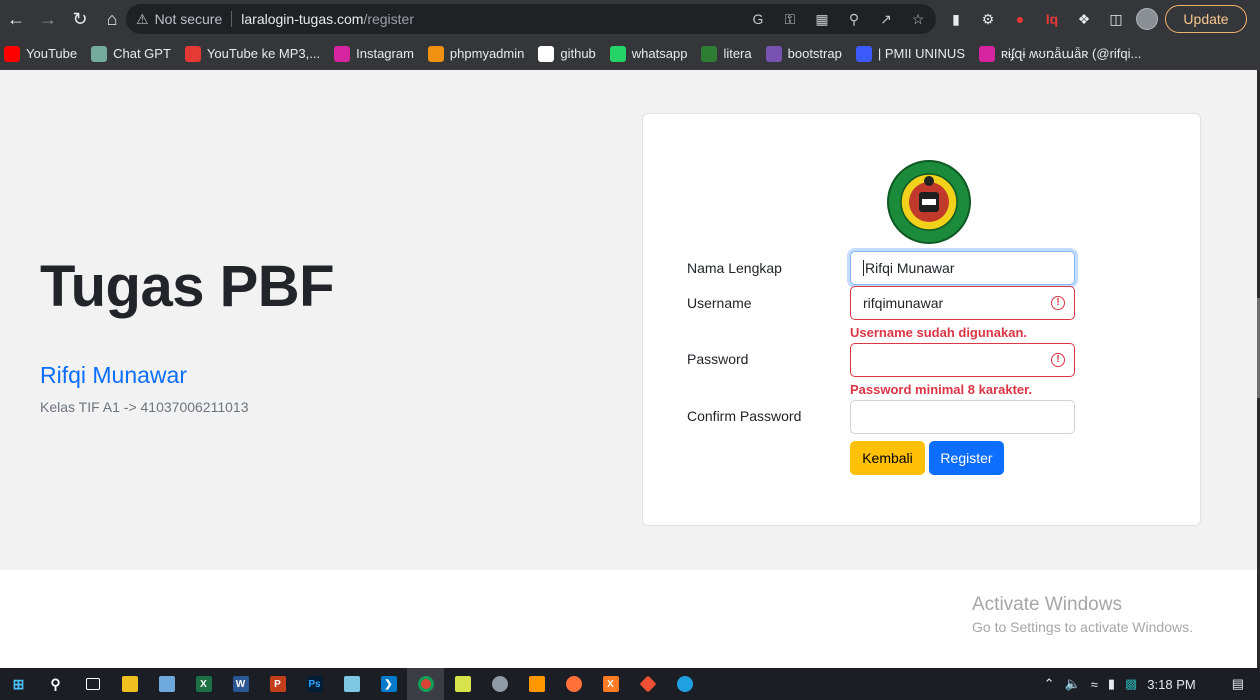  Describe the element at coordinates (52, 53) in the screenshot. I see `bookmark-label: YouTube` at that location.